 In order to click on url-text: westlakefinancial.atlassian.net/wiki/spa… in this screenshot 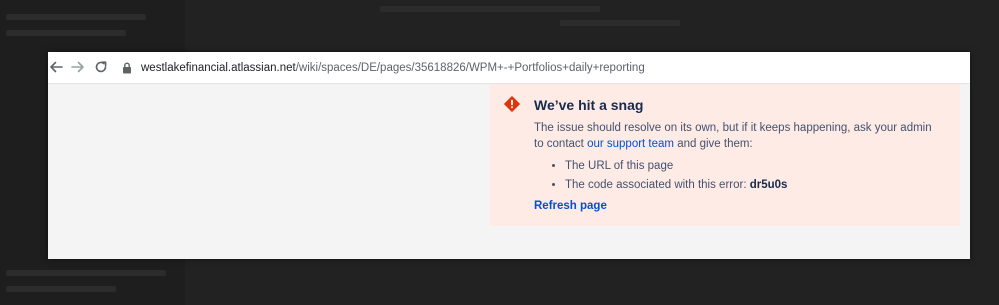, I will do `click(393, 68)`.